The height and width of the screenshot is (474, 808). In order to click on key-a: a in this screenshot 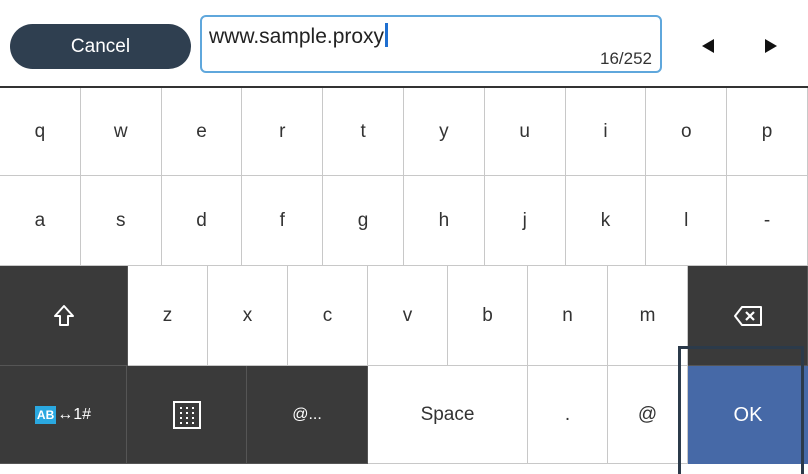, I will do `click(40, 221)`.